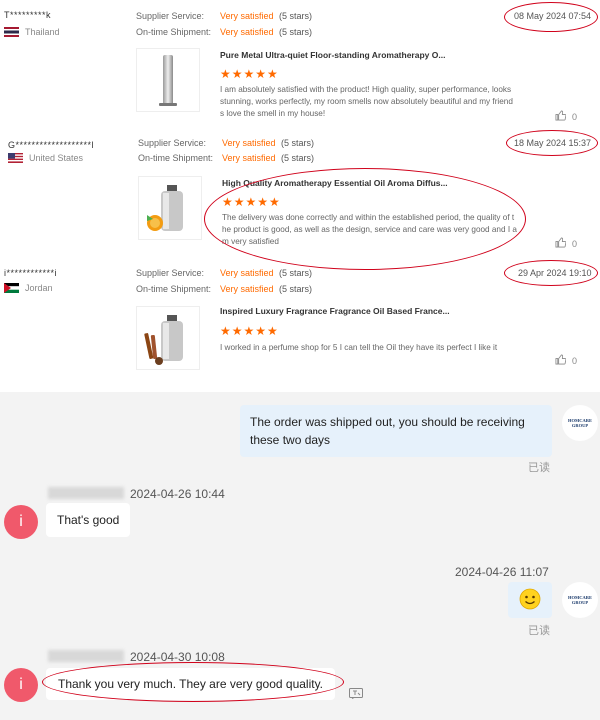  I want to click on reviewer-country: United States, so click(45, 158).